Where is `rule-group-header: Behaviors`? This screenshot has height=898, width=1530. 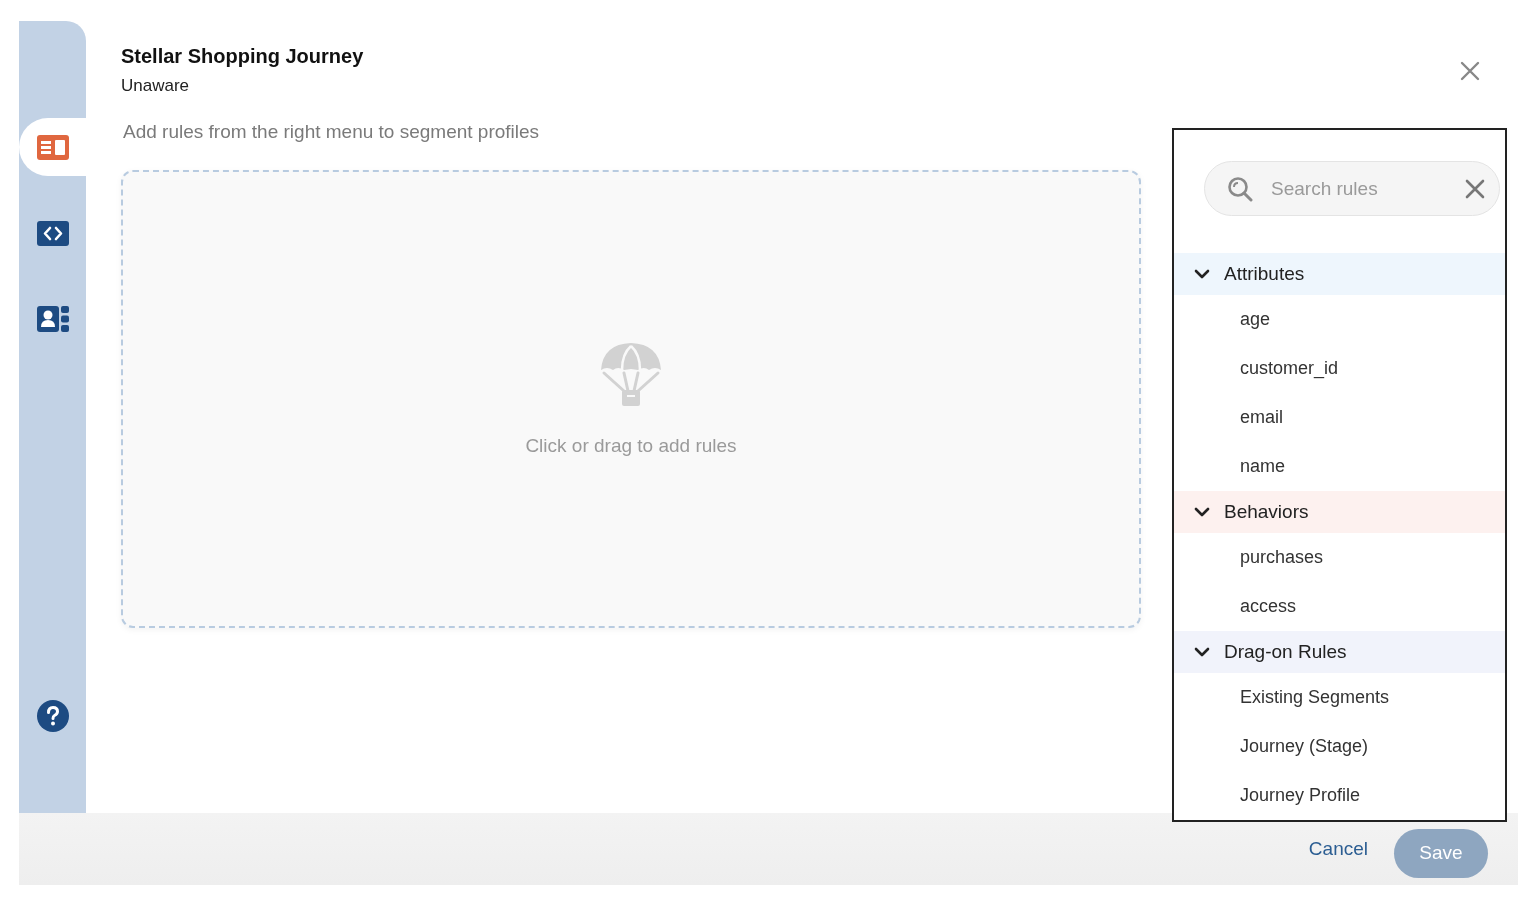 rule-group-header: Behaviors is located at coordinates (1339, 512).